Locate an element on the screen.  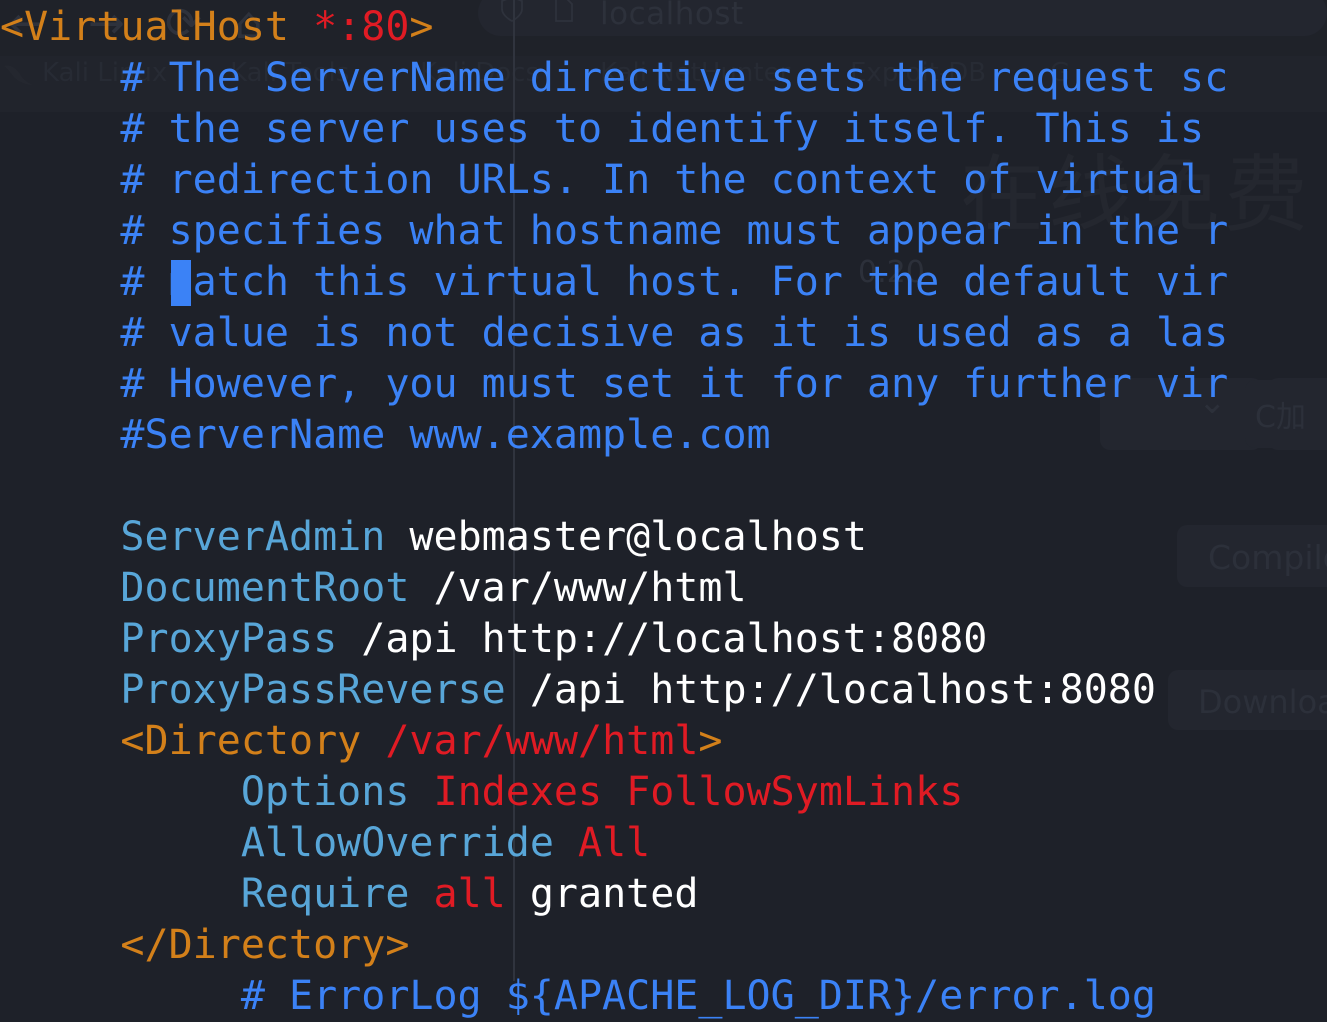
code-token-val: /var/www/html is located at coordinates (578, 588).